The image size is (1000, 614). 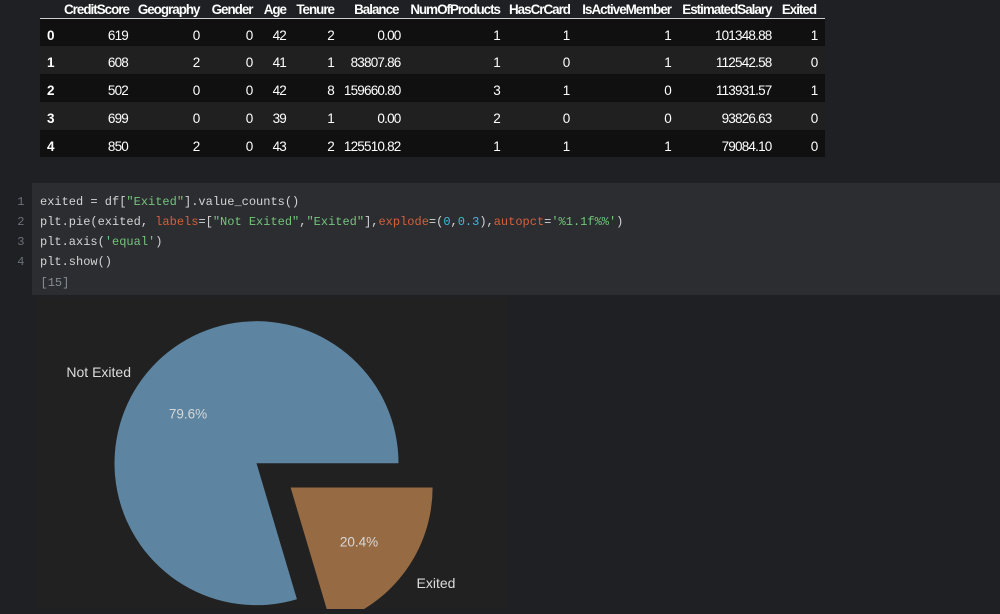 What do you see at coordinates (436, 583) in the screenshot?
I see `svg-text: Exited` at bounding box center [436, 583].